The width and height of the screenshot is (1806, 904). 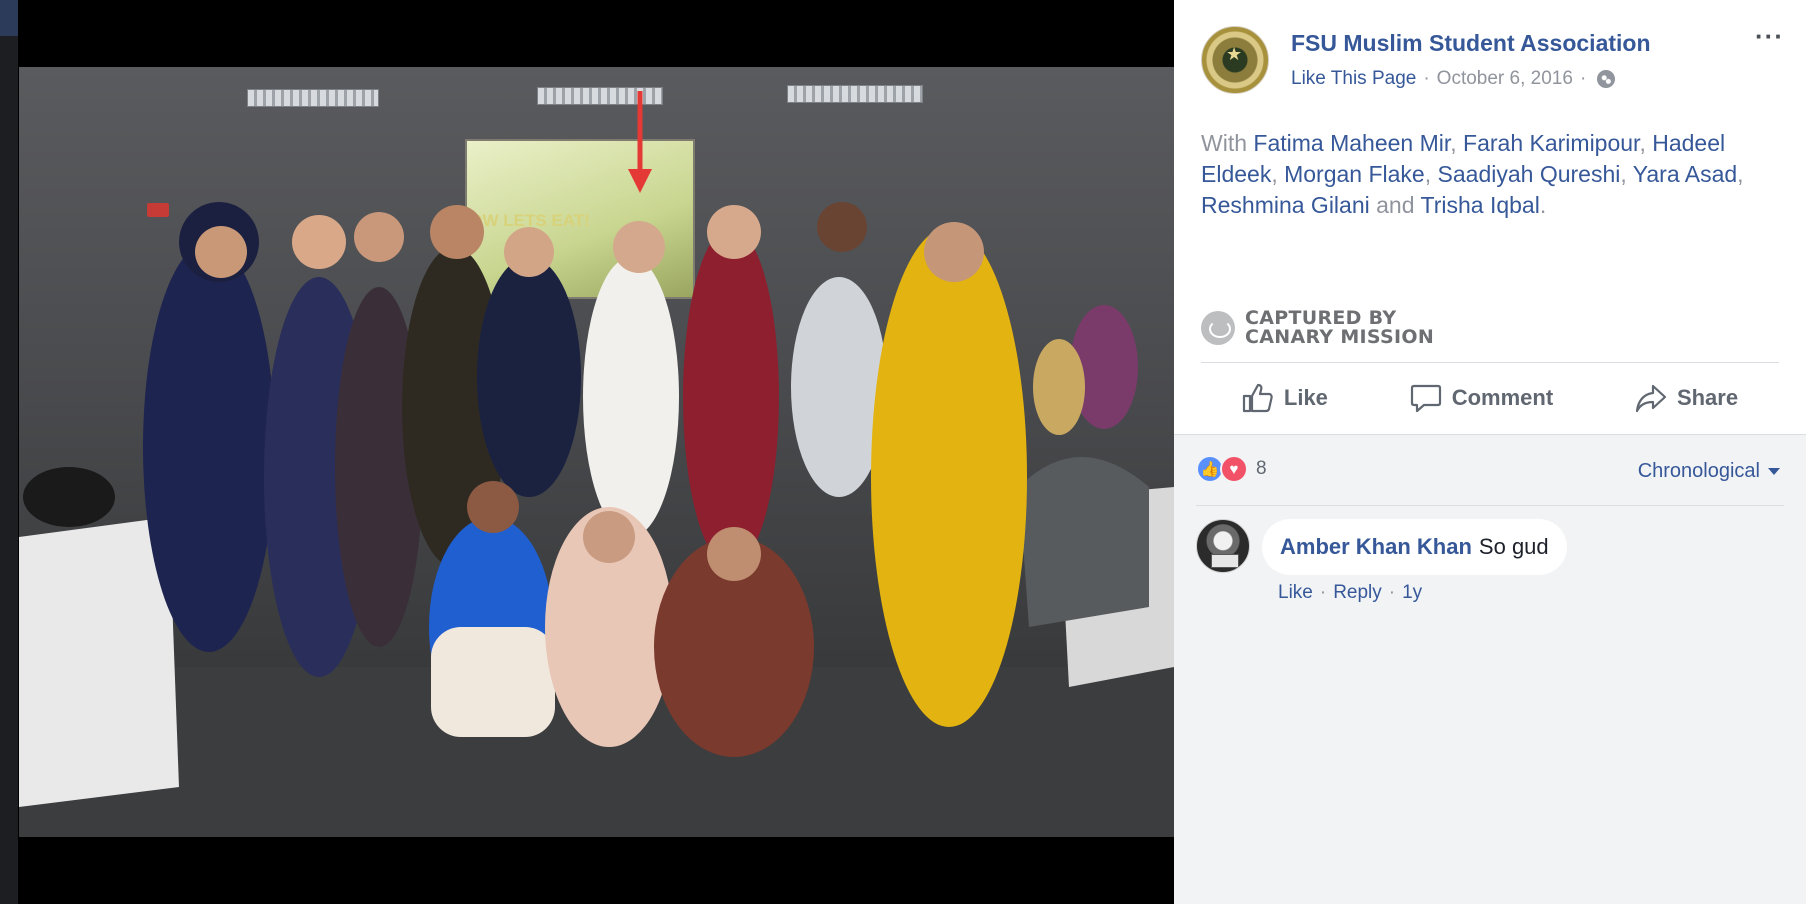 I want to click on comment-button-label: Comment, so click(x=1502, y=397).